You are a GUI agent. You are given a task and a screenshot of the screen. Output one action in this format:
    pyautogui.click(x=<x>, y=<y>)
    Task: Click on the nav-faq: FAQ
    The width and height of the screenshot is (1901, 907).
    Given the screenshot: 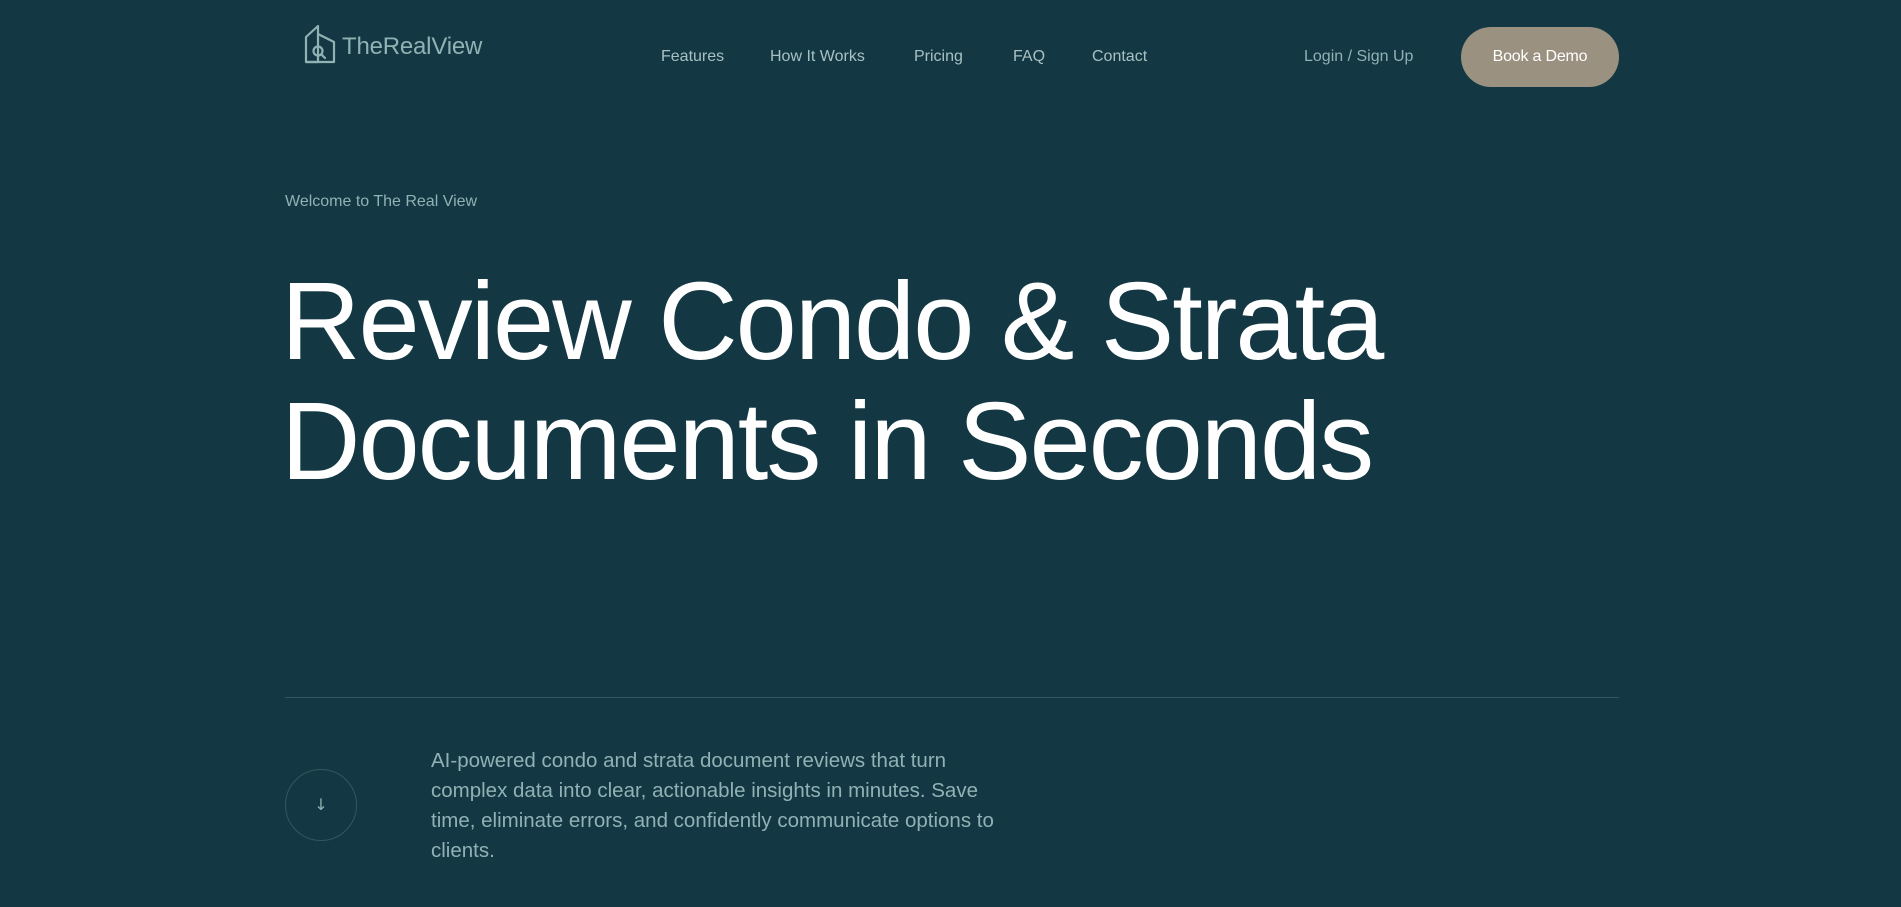 What is the action you would take?
    pyautogui.click(x=1029, y=57)
    